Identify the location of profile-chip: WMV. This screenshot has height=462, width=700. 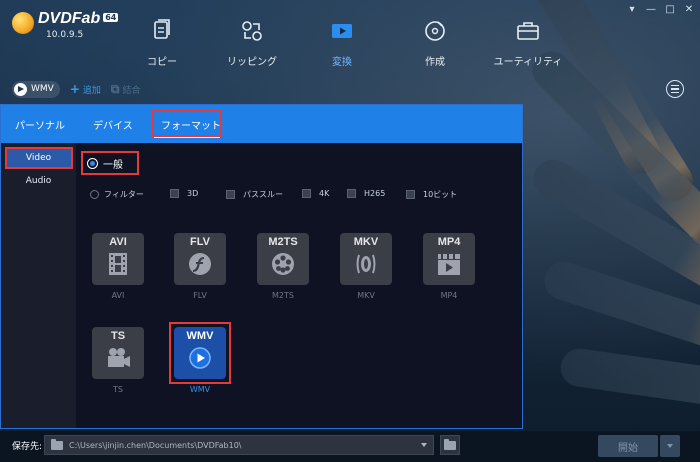
(36, 89).